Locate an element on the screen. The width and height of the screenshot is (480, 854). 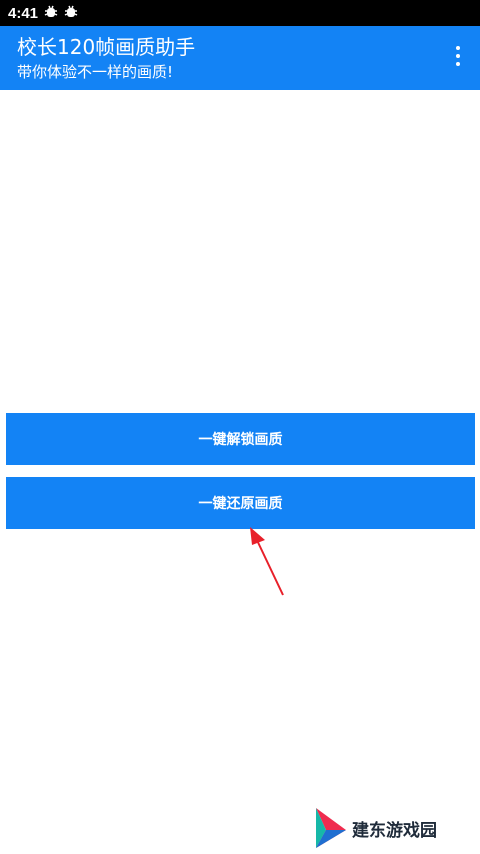
watermark: 建东游戏园 is located at coordinates (392, 828).